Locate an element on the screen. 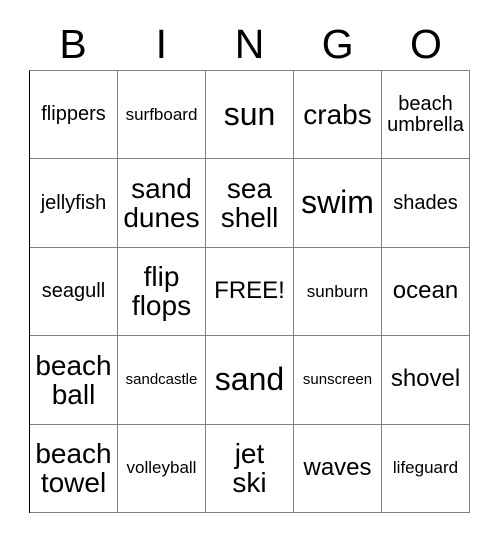 The width and height of the screenshot is (500, 544). bingo-header: B I N G O is located at coordinates (249, 40).